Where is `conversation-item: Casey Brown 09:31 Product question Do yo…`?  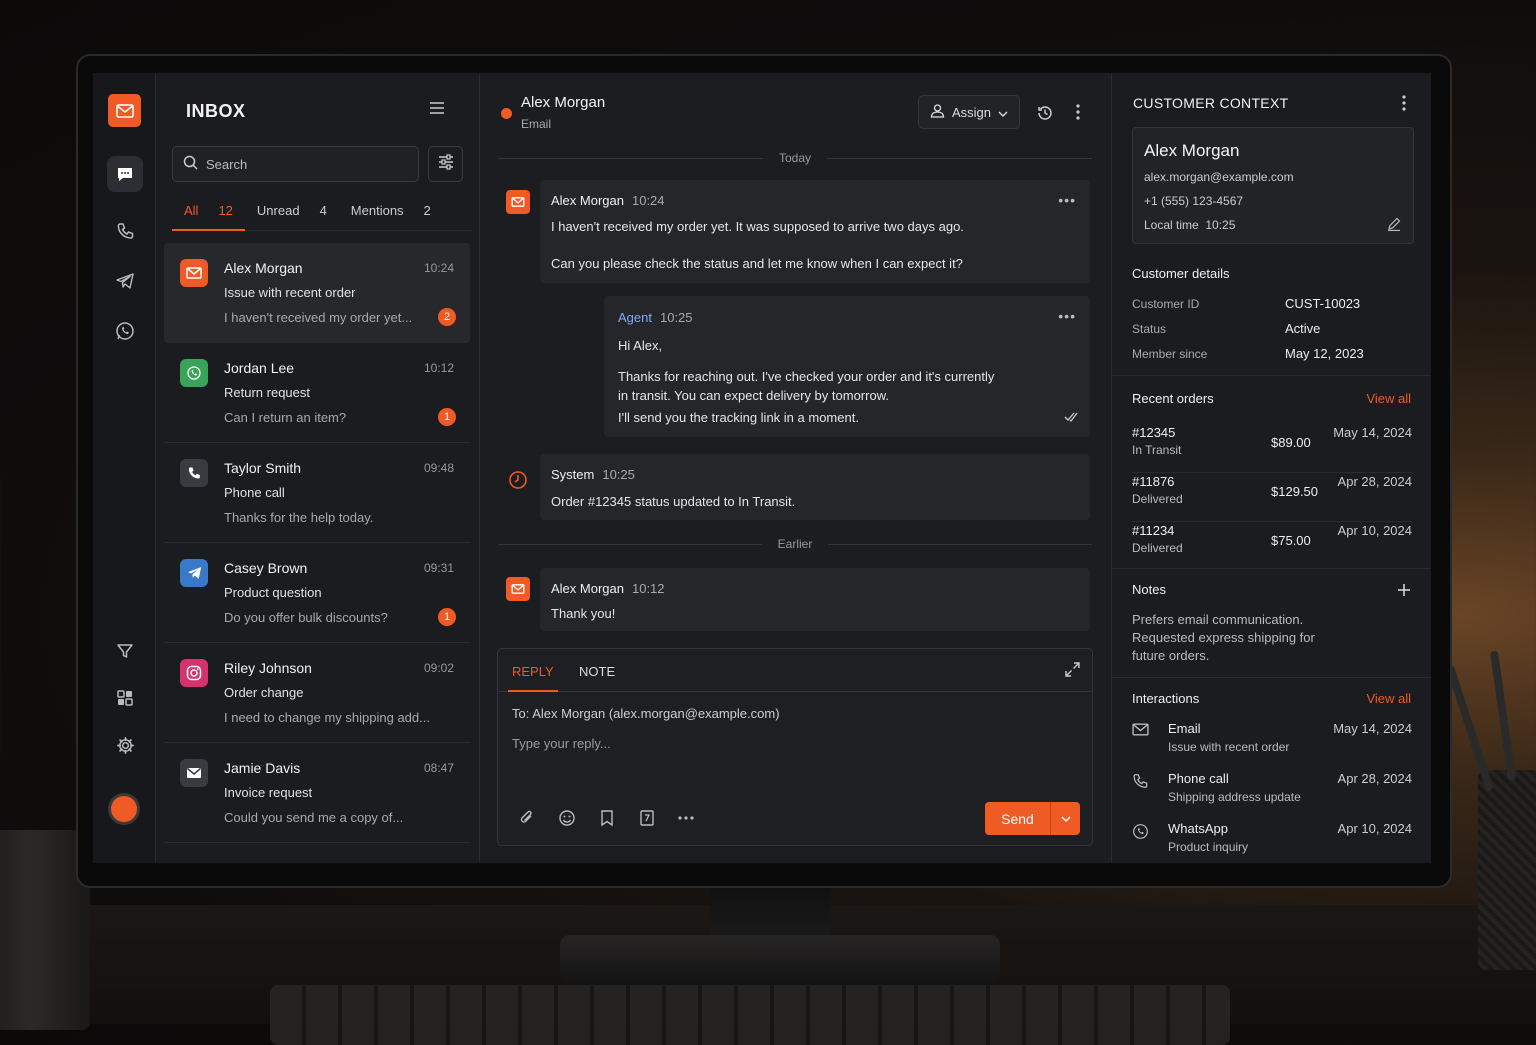 conversation-item: Casey Brown 09:31 Product question Do yo… is located at coordinates (317, 593).